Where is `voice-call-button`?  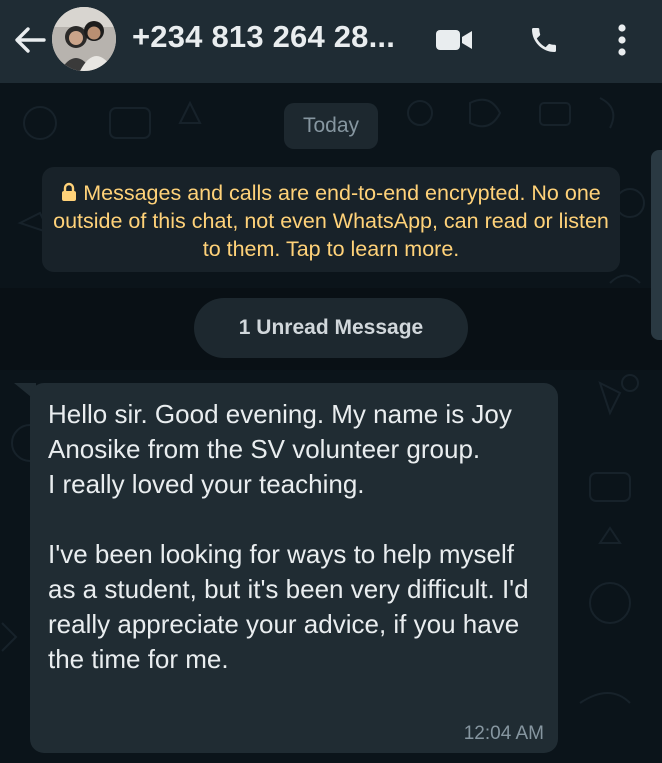 voice-call-button is located at coordinates (544, 40).